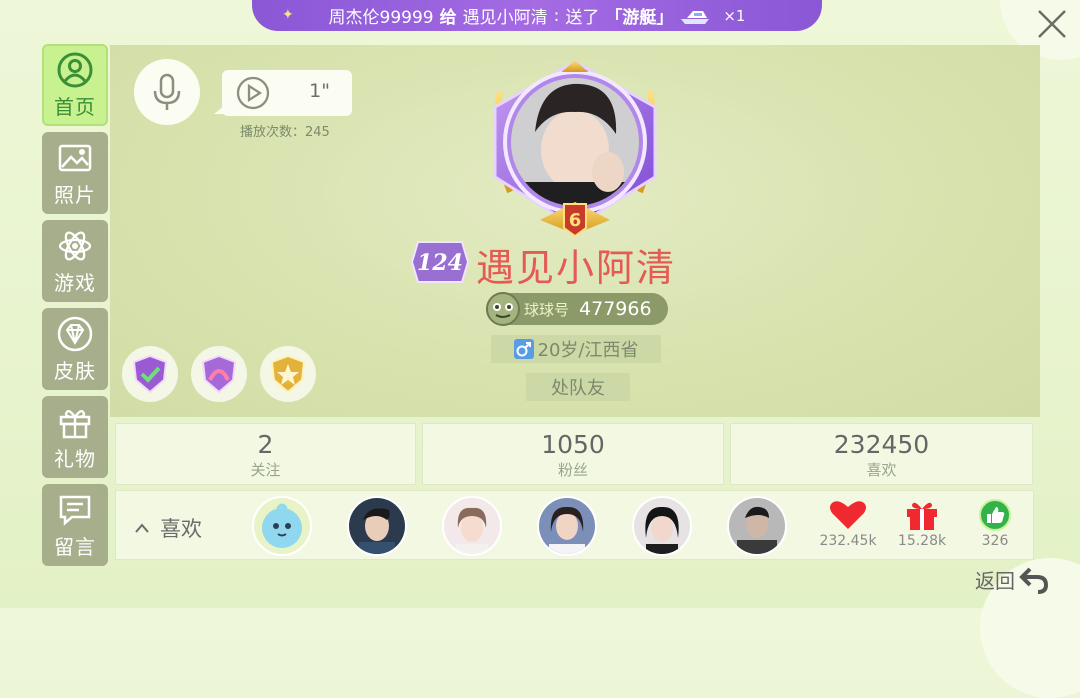  What do you see at coordinates (575, 147) in the screenshot?
I see `avatar: 6` at bounding box center [575, 147].